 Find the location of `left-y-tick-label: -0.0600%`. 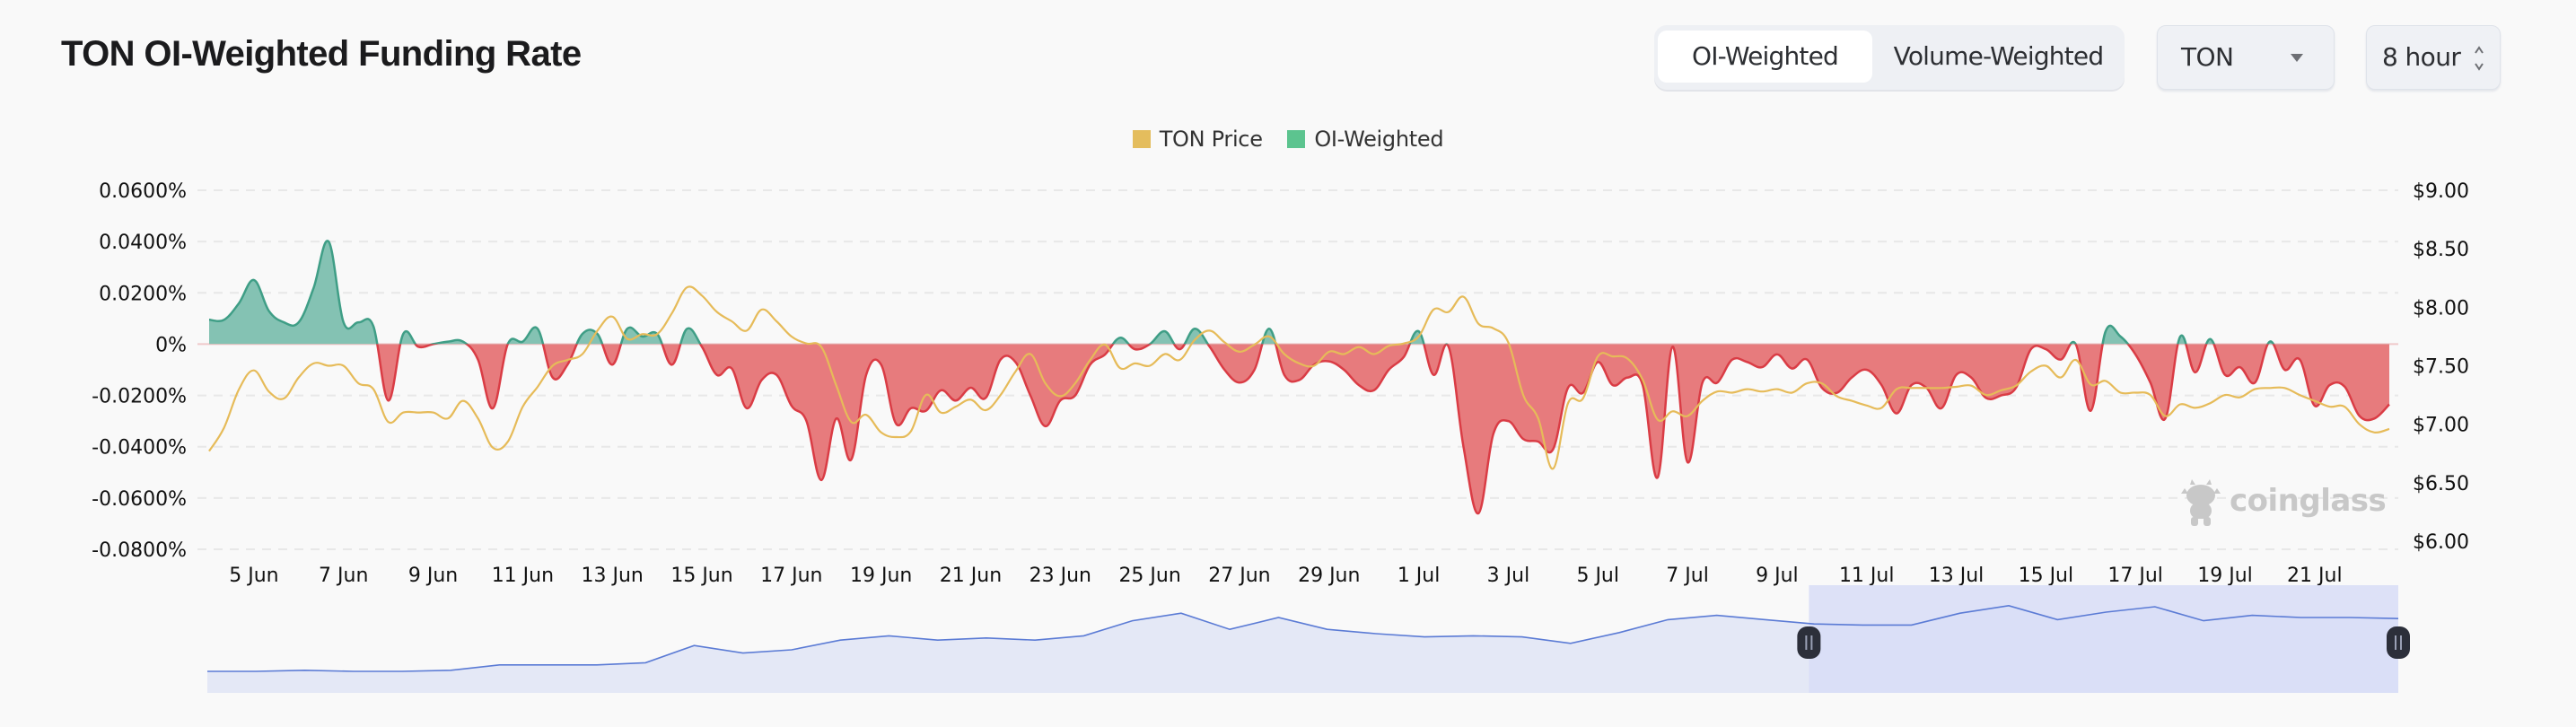

left-y-tick-label: -0.0600% is located at coordinates (139, 499).